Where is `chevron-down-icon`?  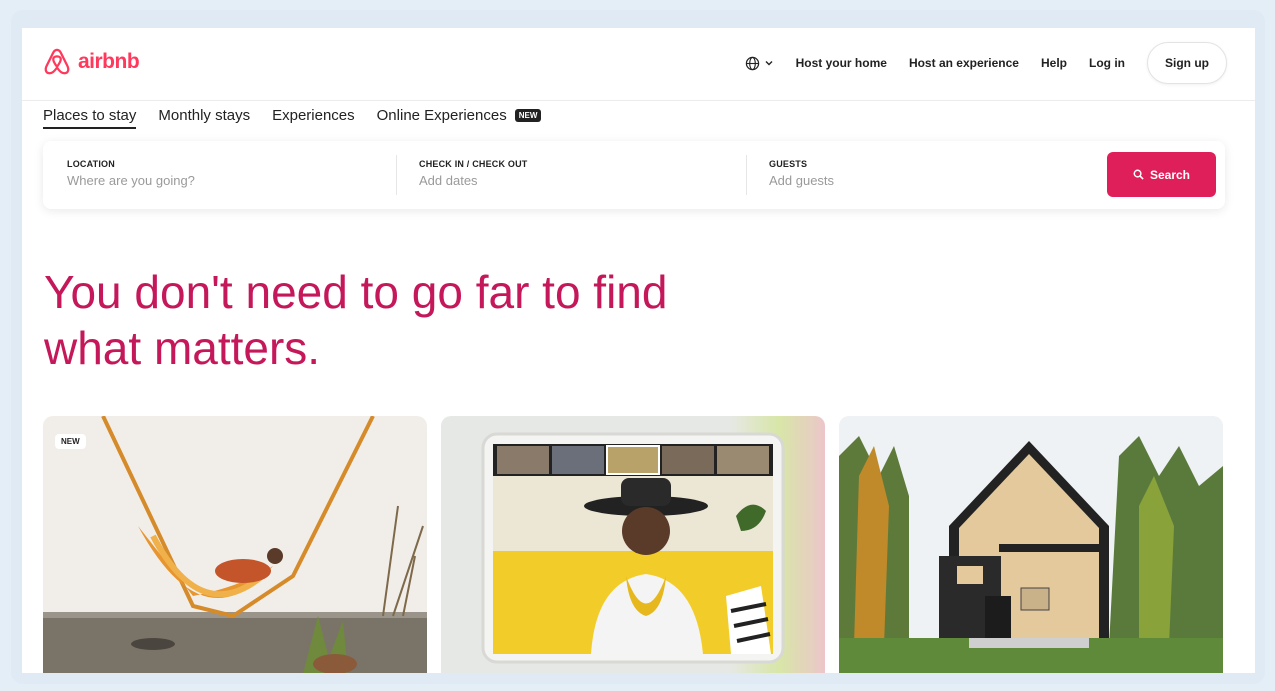
chevron-down-icon is located at coordinates (769, 63).